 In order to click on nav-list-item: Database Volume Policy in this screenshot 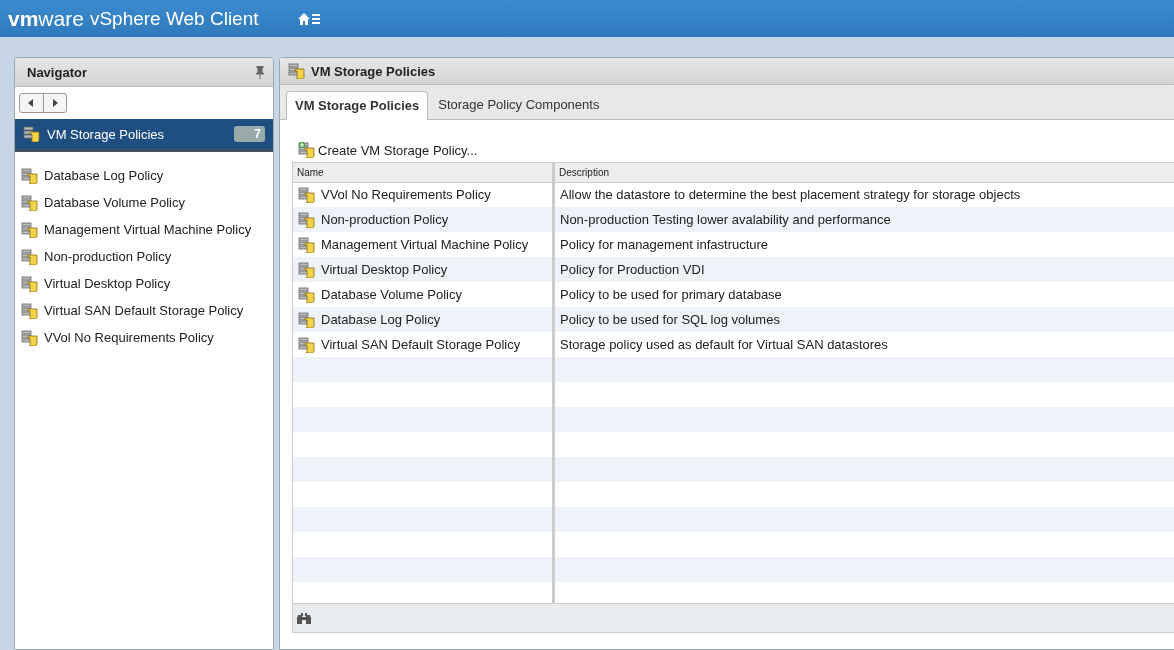, I will do `click(144, 202)`.